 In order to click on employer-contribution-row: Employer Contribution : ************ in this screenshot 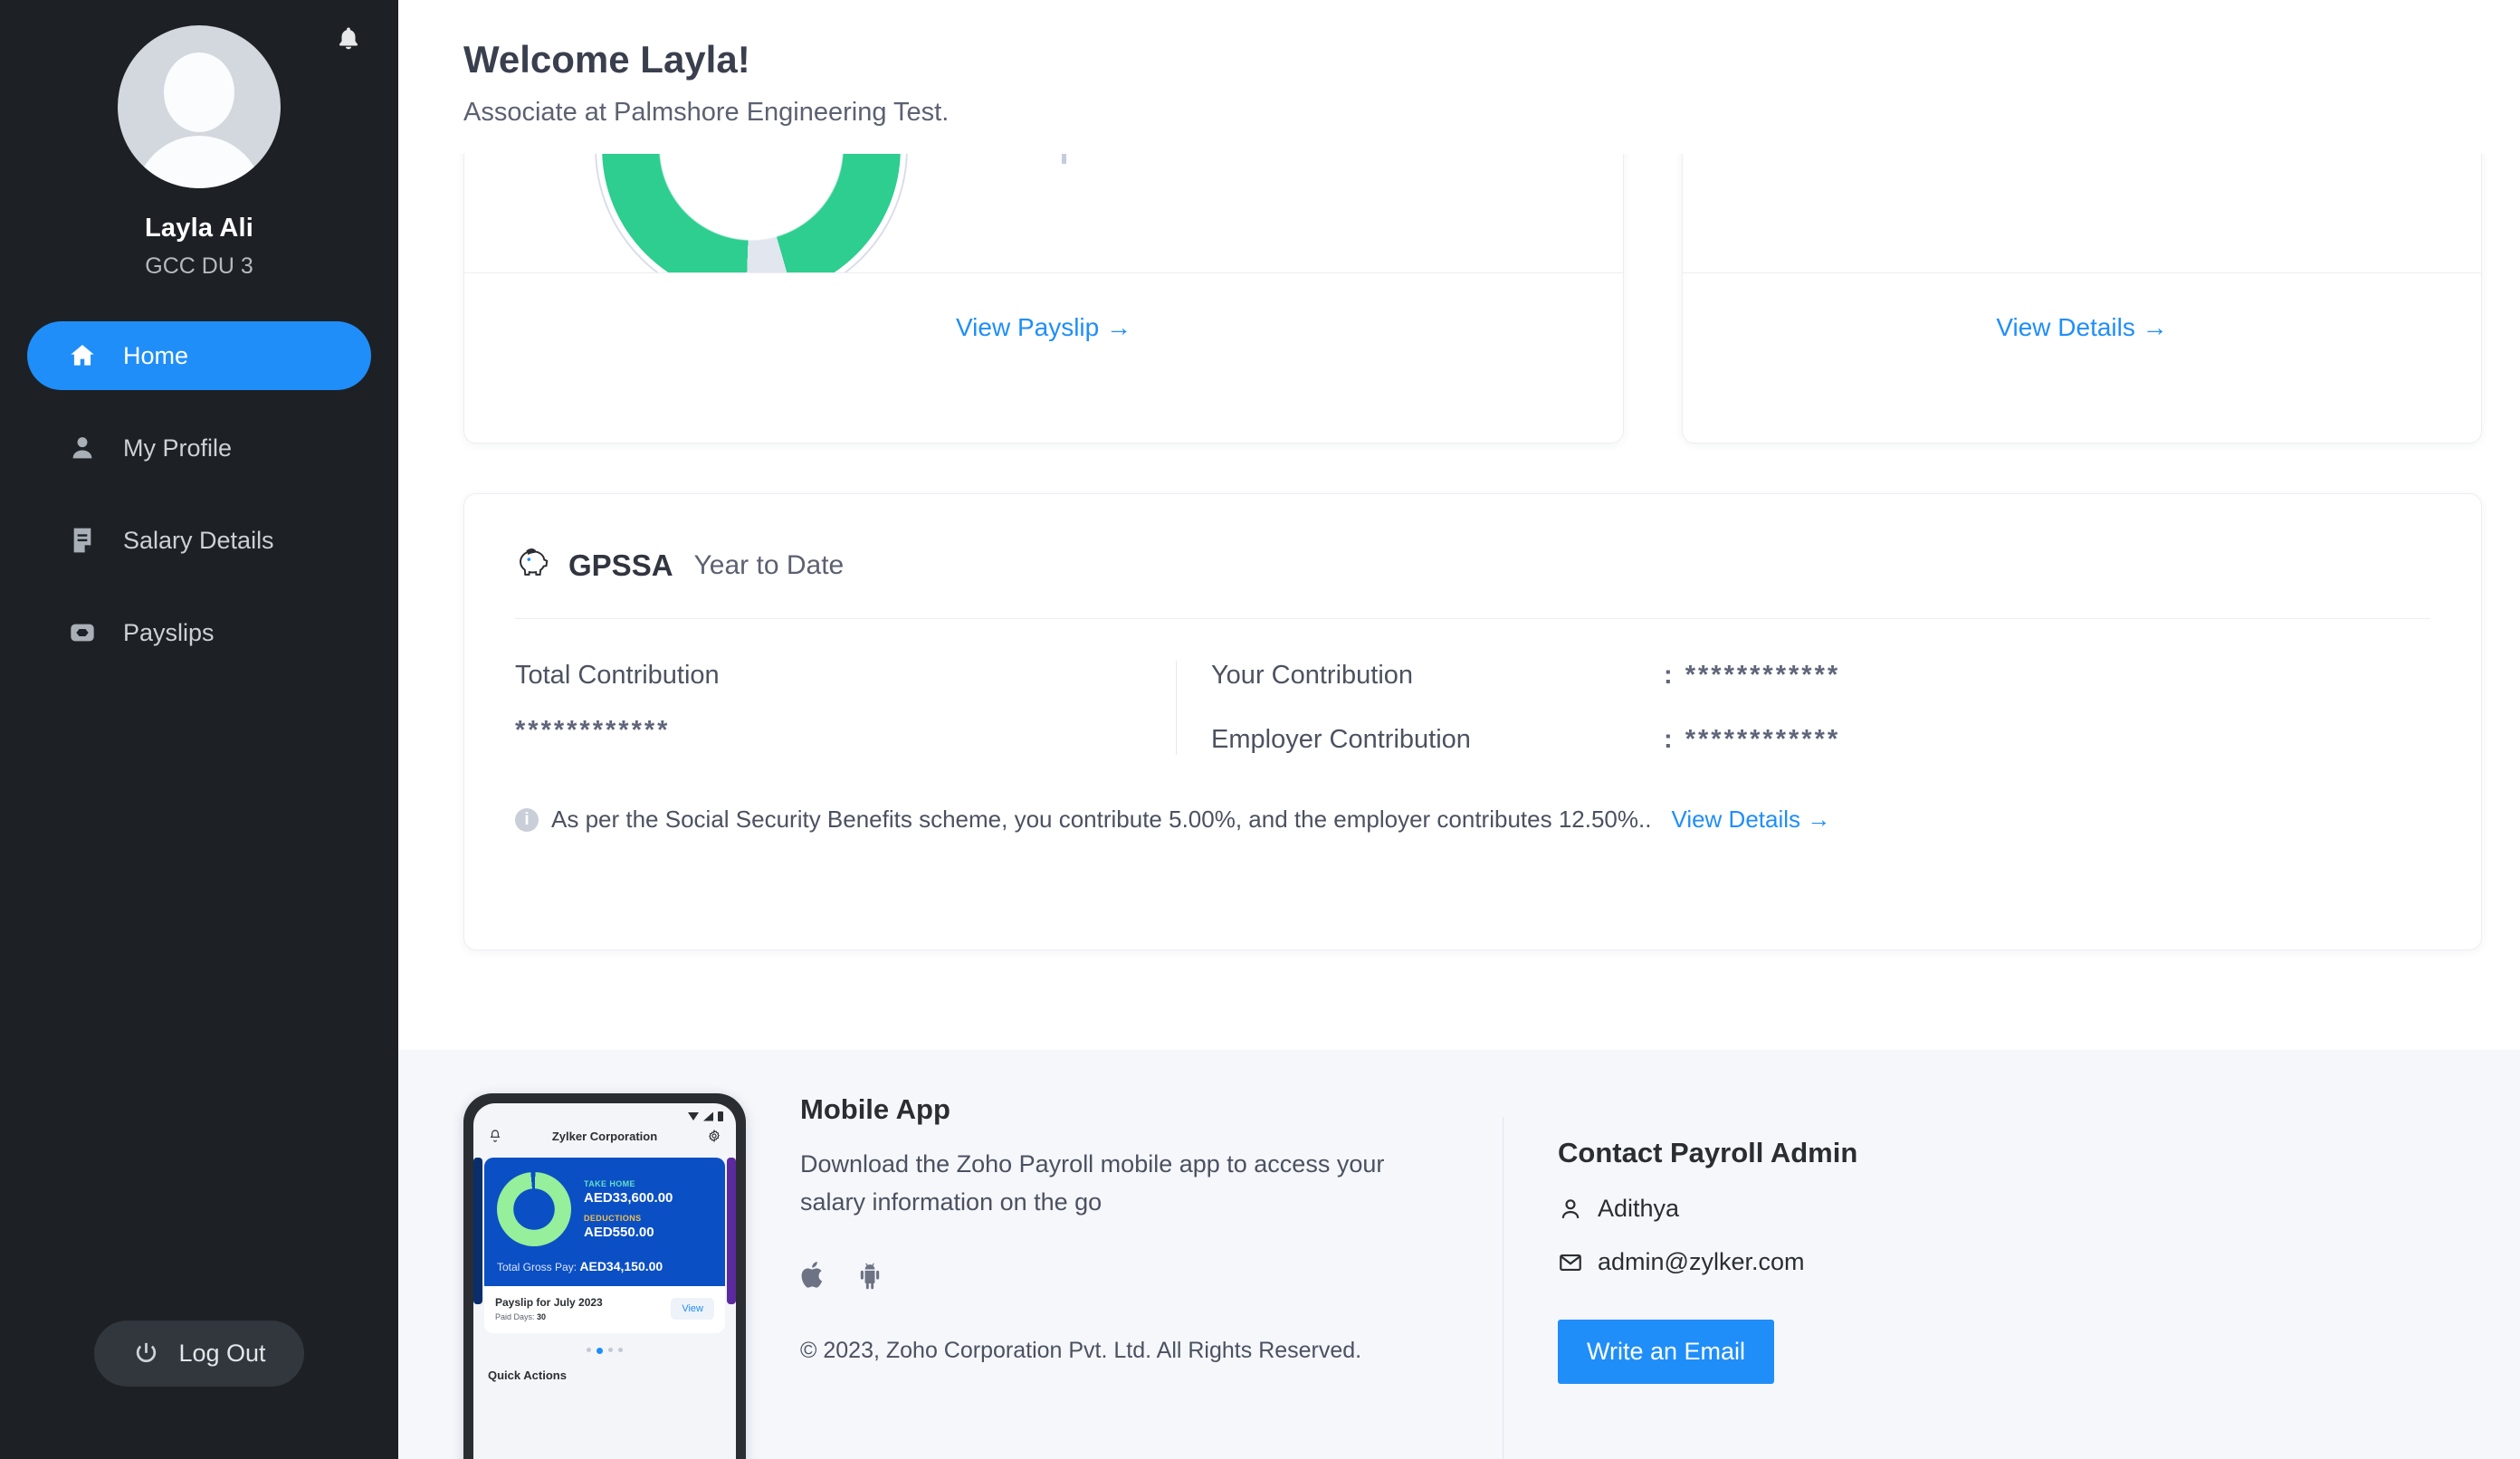, I will do `click(1821, 740)`.